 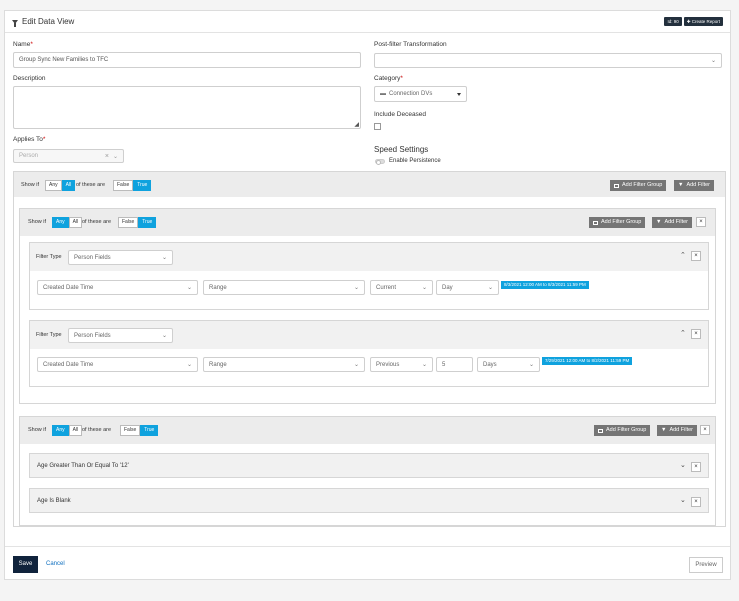 What do you see at coordinates (401, 364) in the screenshot?
I see `date-mode-select: Previous ⌄` at bounding box center [401, 364].